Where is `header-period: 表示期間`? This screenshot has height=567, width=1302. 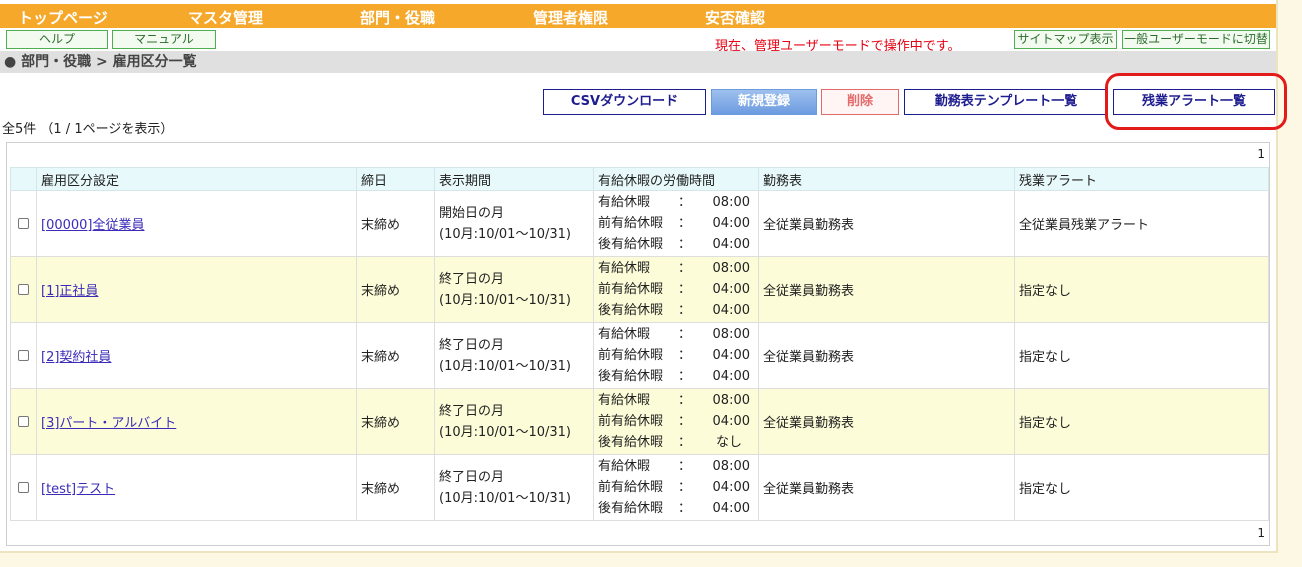
header-period: 表示期間 is located at coordinates (514, 179).